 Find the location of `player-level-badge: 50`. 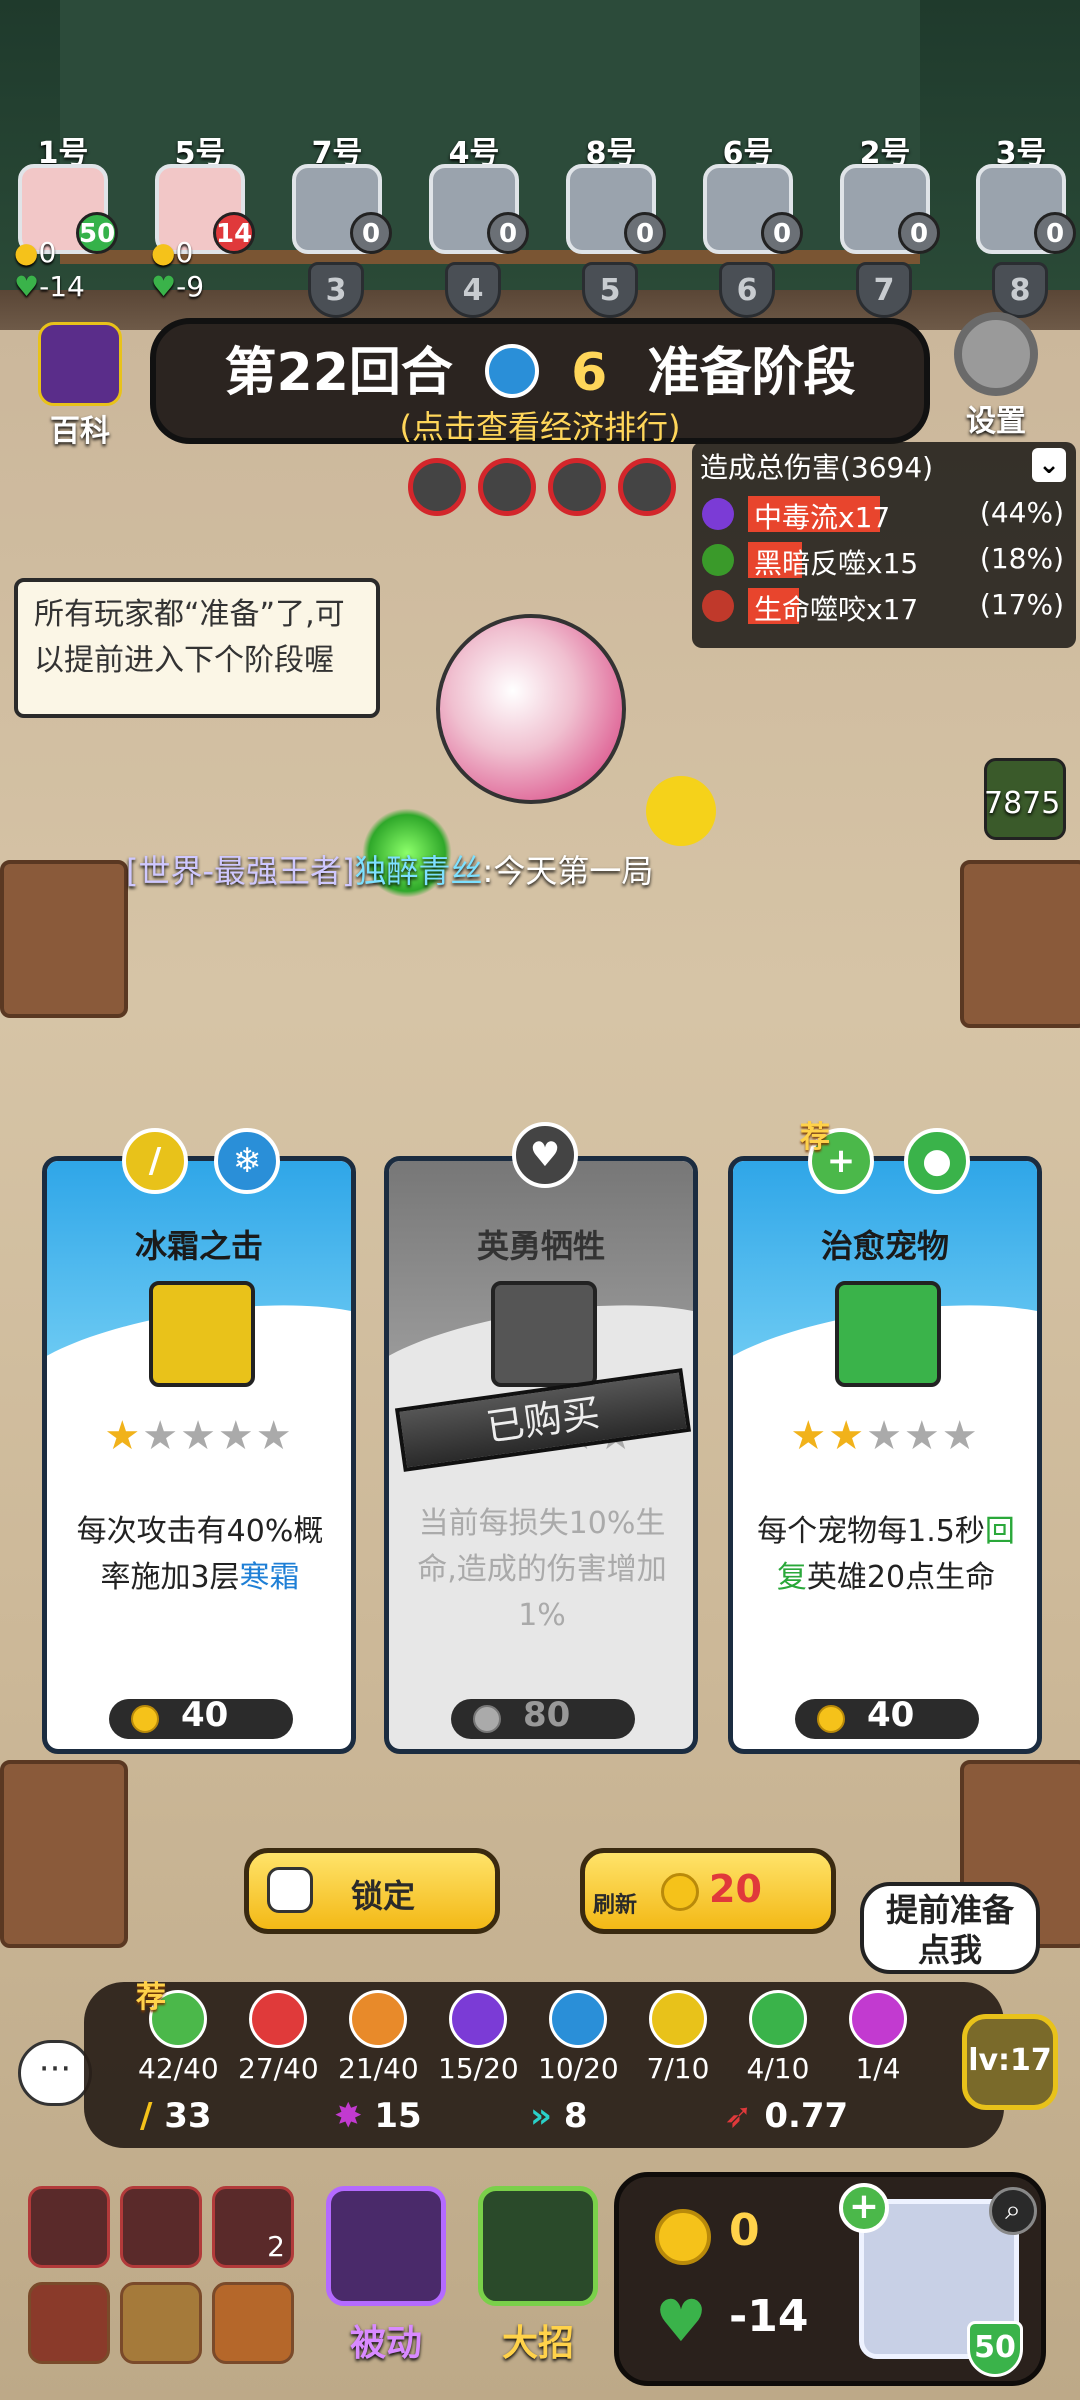

player-level-badge: 50 is located at coordinates (97, 233).